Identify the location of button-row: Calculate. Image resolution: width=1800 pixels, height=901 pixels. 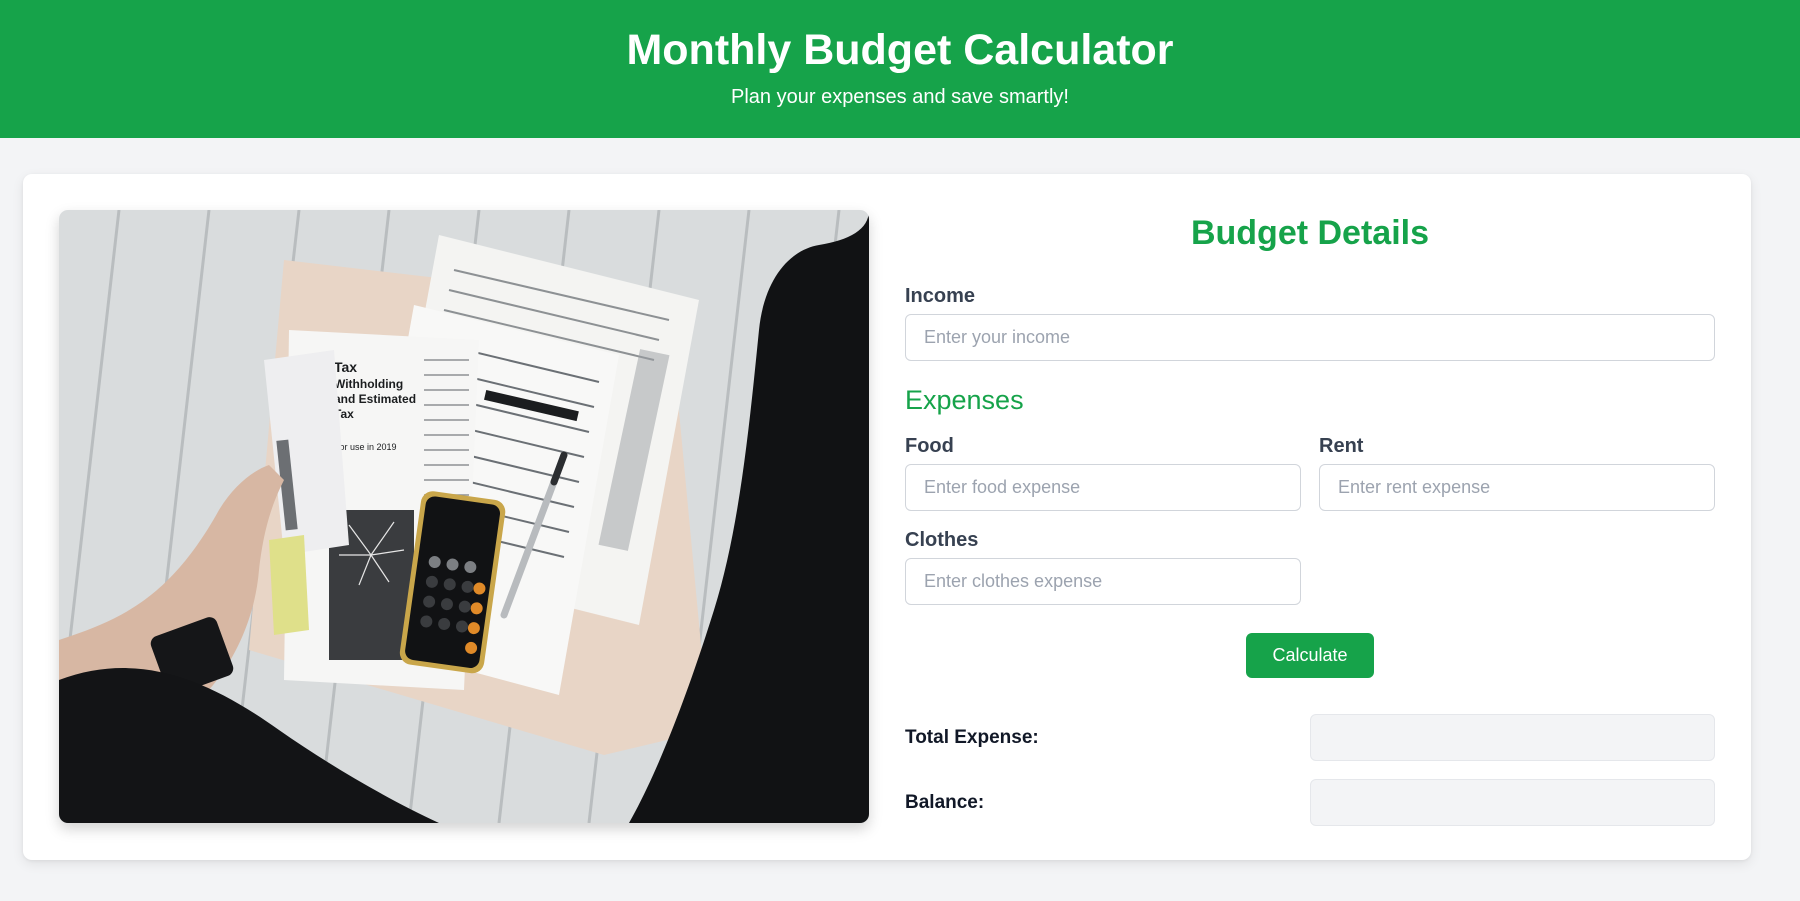
(1310, 655).